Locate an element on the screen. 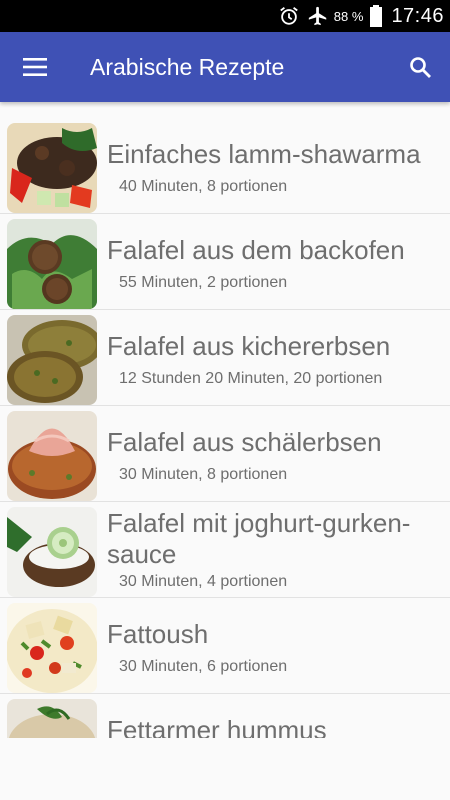 The image size is (450, 800). recipe-title: Falafel aus schälerbsen is located at coordinates (244, 442).